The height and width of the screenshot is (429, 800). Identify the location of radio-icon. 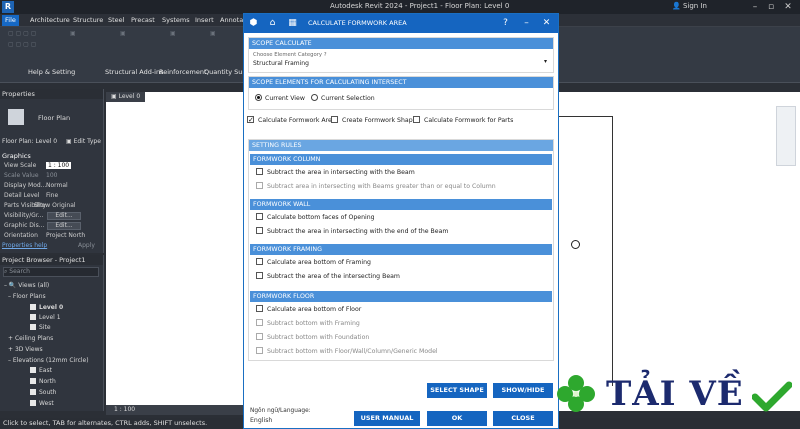
(258, 97).